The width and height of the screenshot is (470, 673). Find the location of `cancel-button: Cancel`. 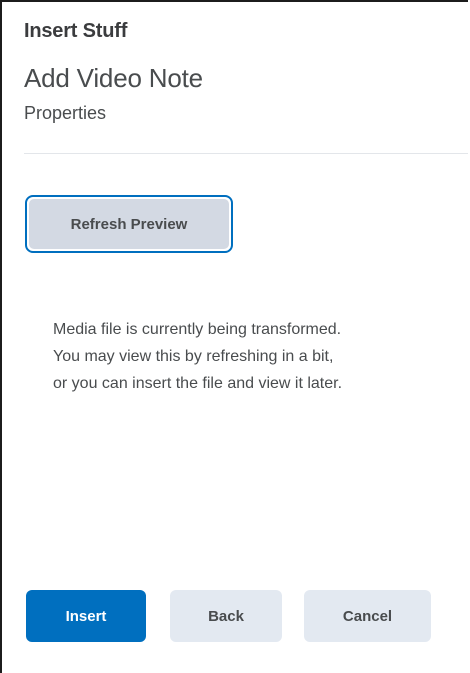

cancel-button: Cancel is located at coordinates (367, 616).